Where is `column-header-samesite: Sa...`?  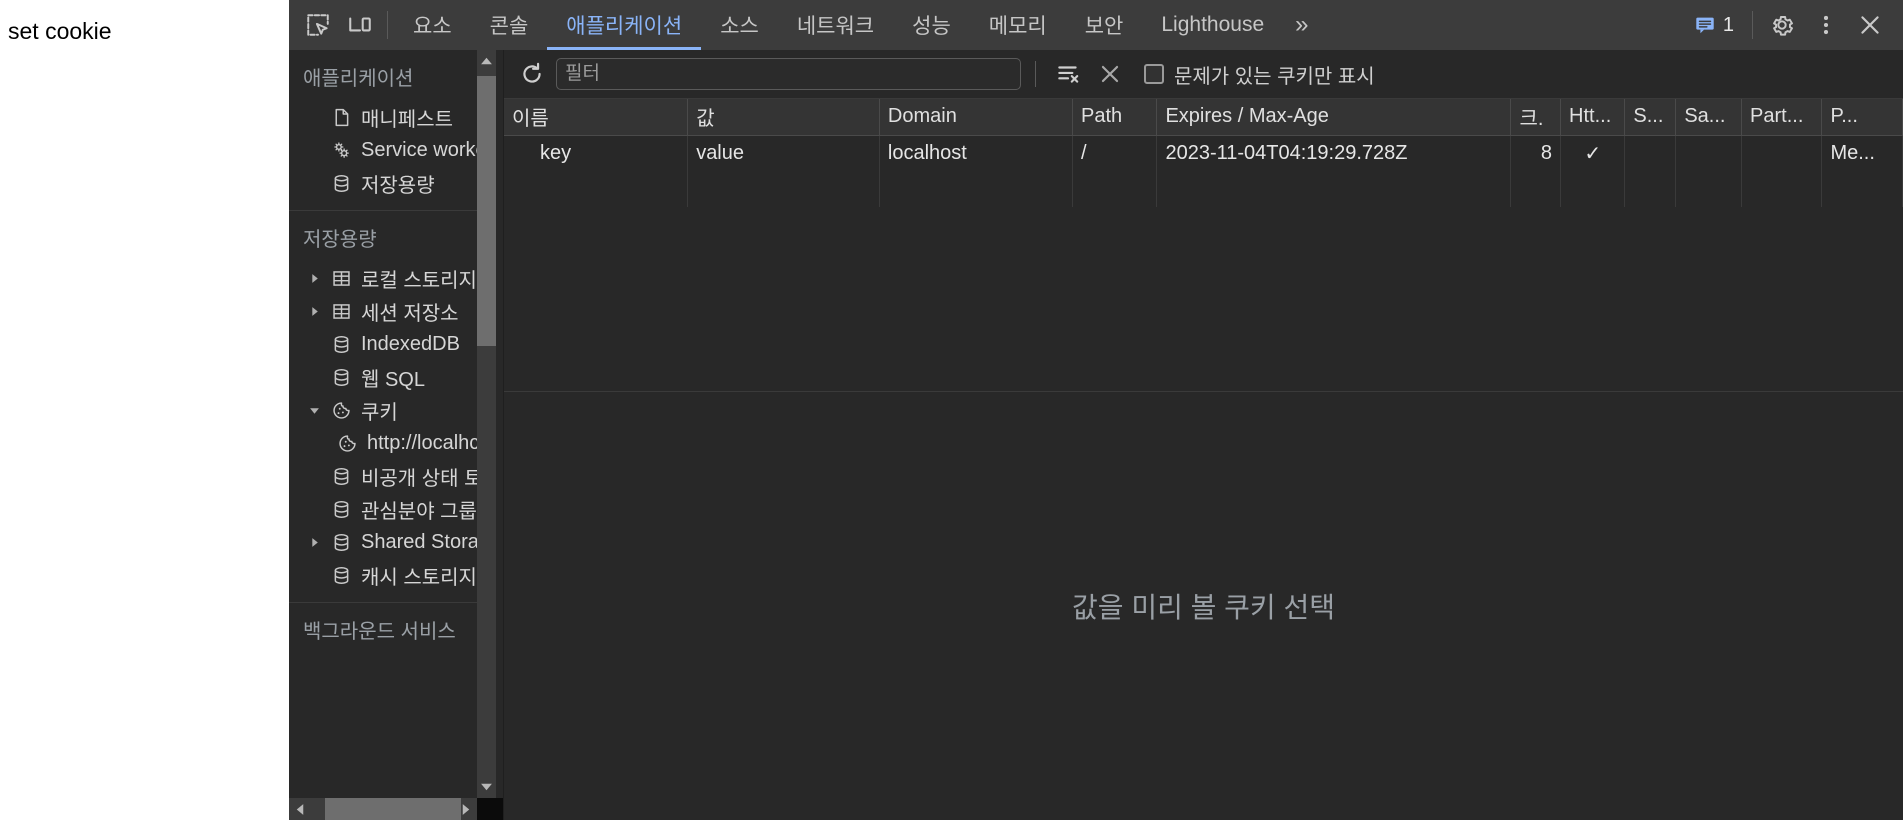
column-header-samesite: Sa... is located at coordinates (1709, 117).